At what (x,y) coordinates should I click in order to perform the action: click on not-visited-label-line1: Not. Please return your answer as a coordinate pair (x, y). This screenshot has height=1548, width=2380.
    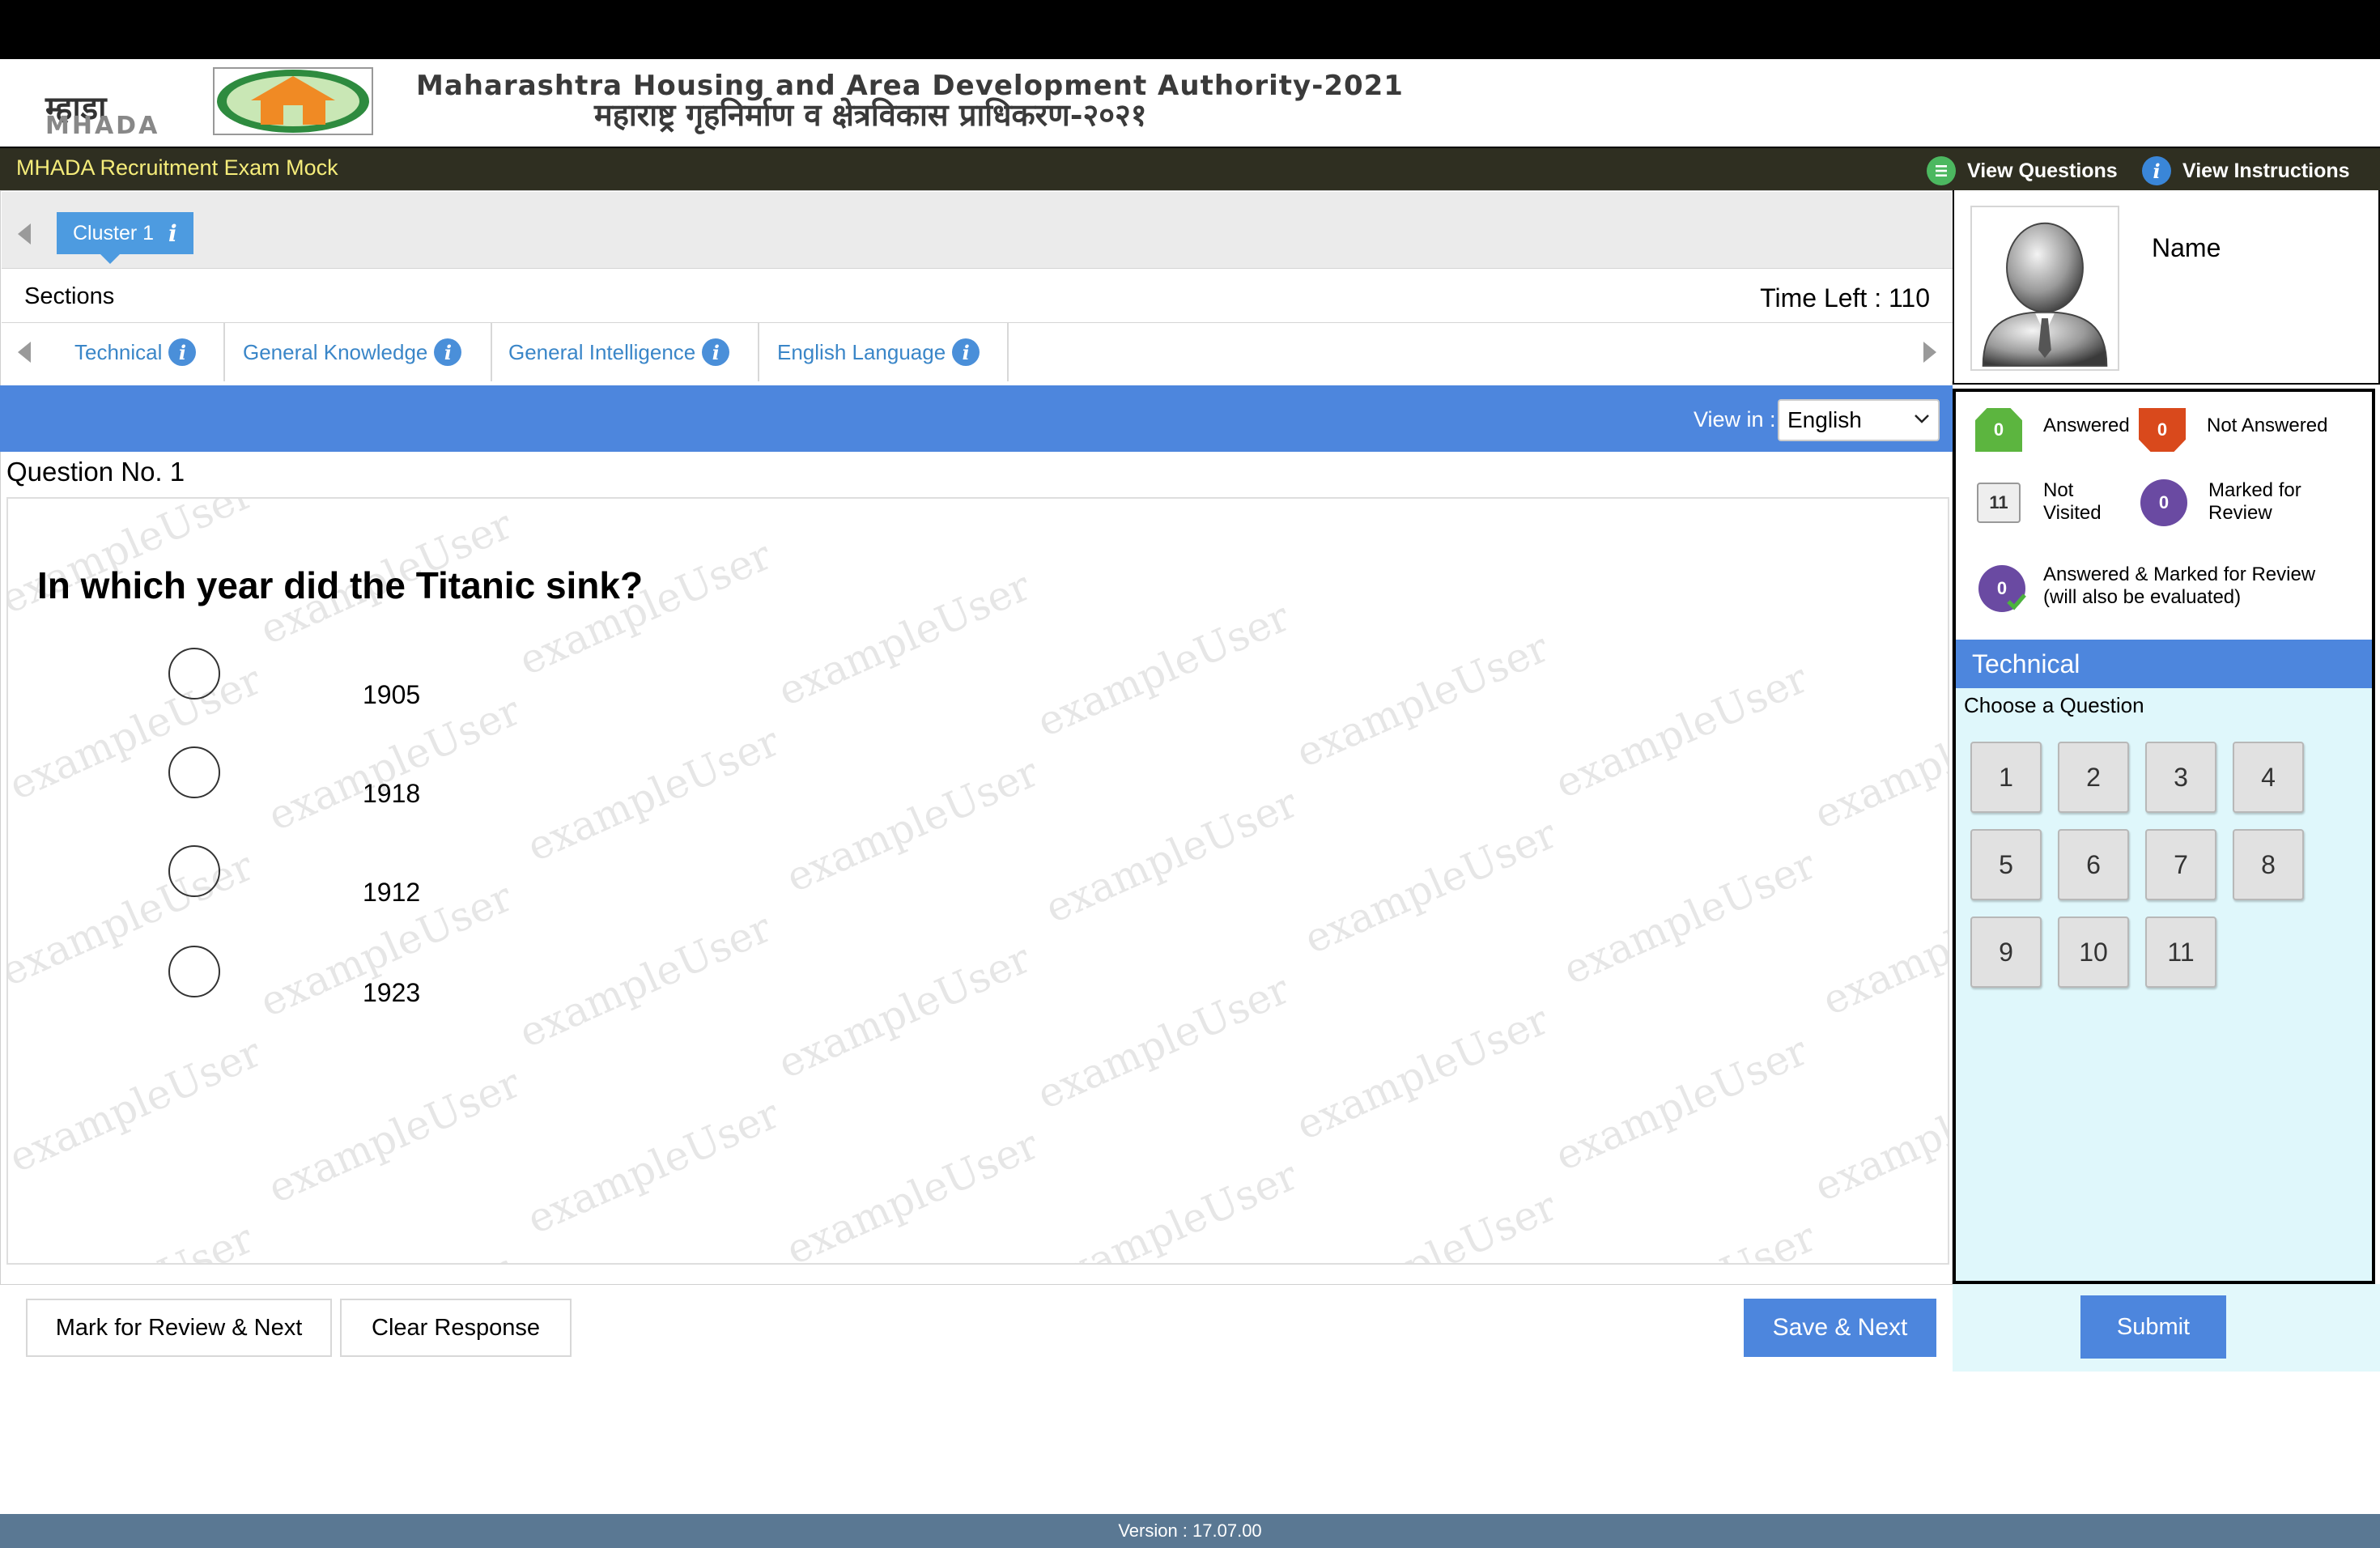
    Looking at the image, I should click on (2058, 490).